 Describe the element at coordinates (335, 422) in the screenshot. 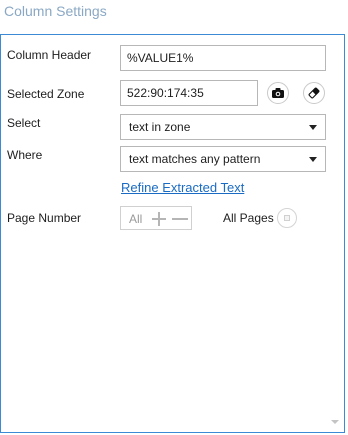

I see `scroll-down-icon` at that location.